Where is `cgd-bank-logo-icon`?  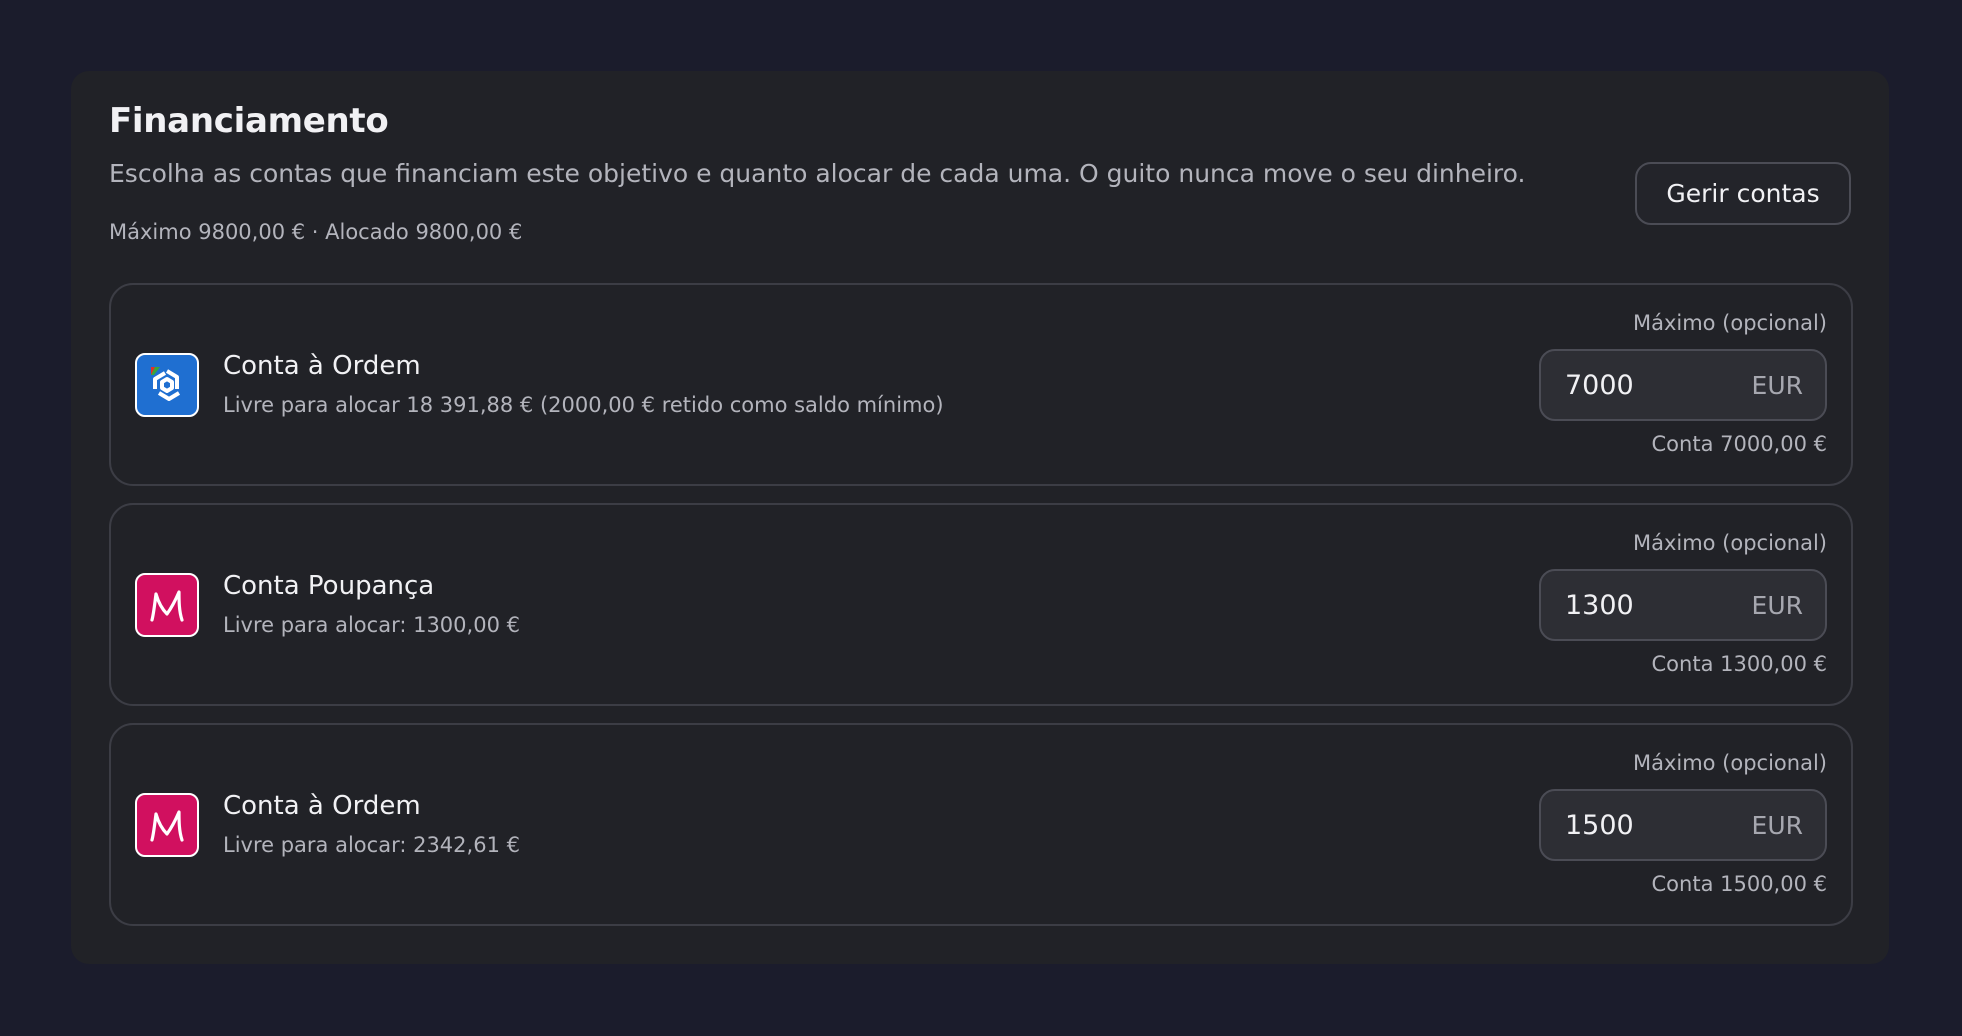 cgd-bank-logo-icon is located at coordinates (167, 385).